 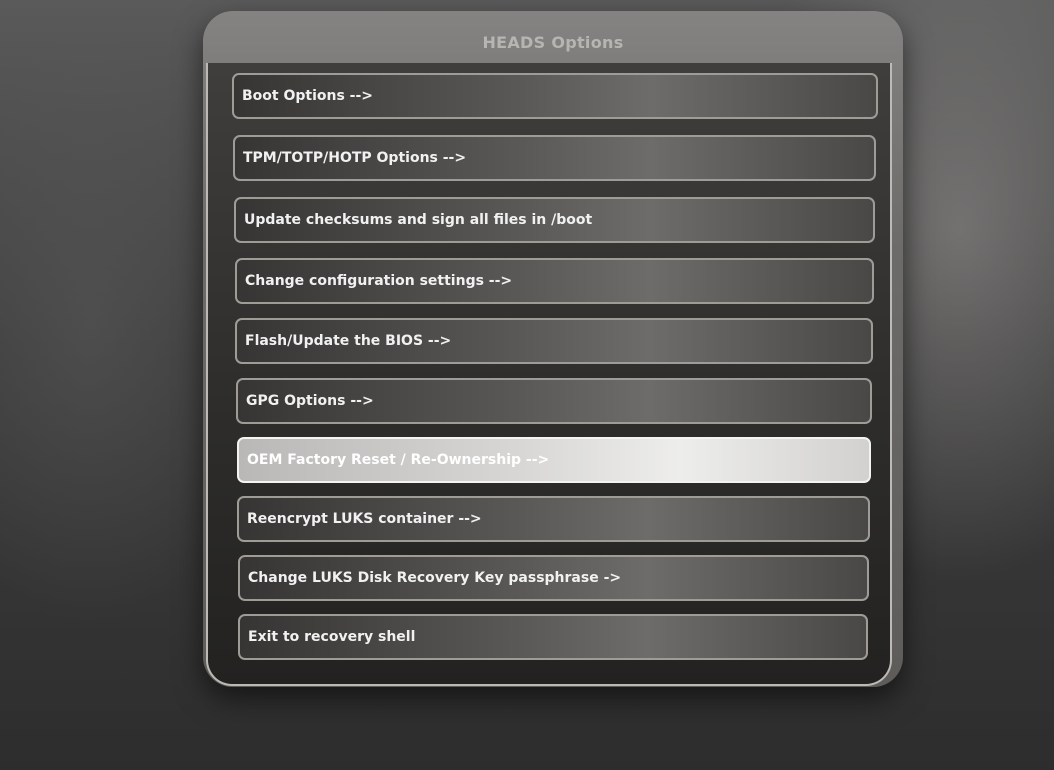 What do you see at coordinates (554, 158) in the screenshot?
I see `menu-item-tpm-totp-hotp-options: TPM/TOTP/HOTP Options -->` at bounding box center [554, 158].